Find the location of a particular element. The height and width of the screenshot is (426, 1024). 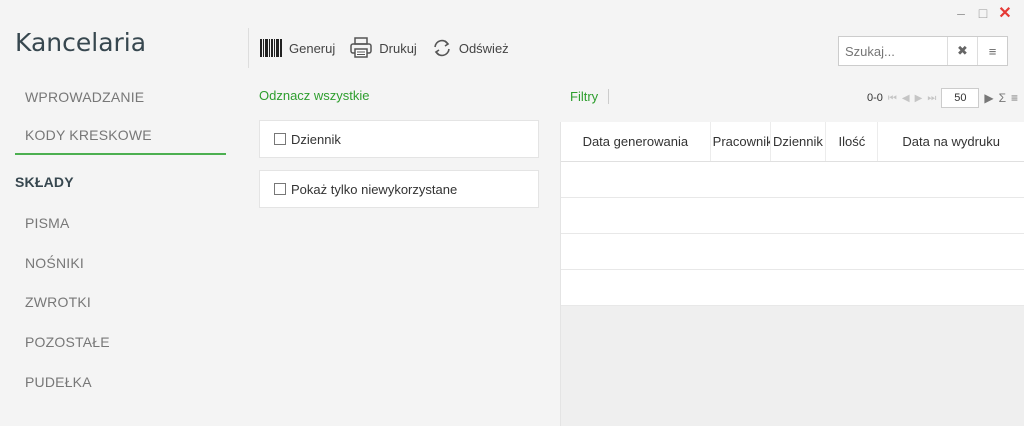

column-header: Data na wydruku is located at coordinates (951, 141).